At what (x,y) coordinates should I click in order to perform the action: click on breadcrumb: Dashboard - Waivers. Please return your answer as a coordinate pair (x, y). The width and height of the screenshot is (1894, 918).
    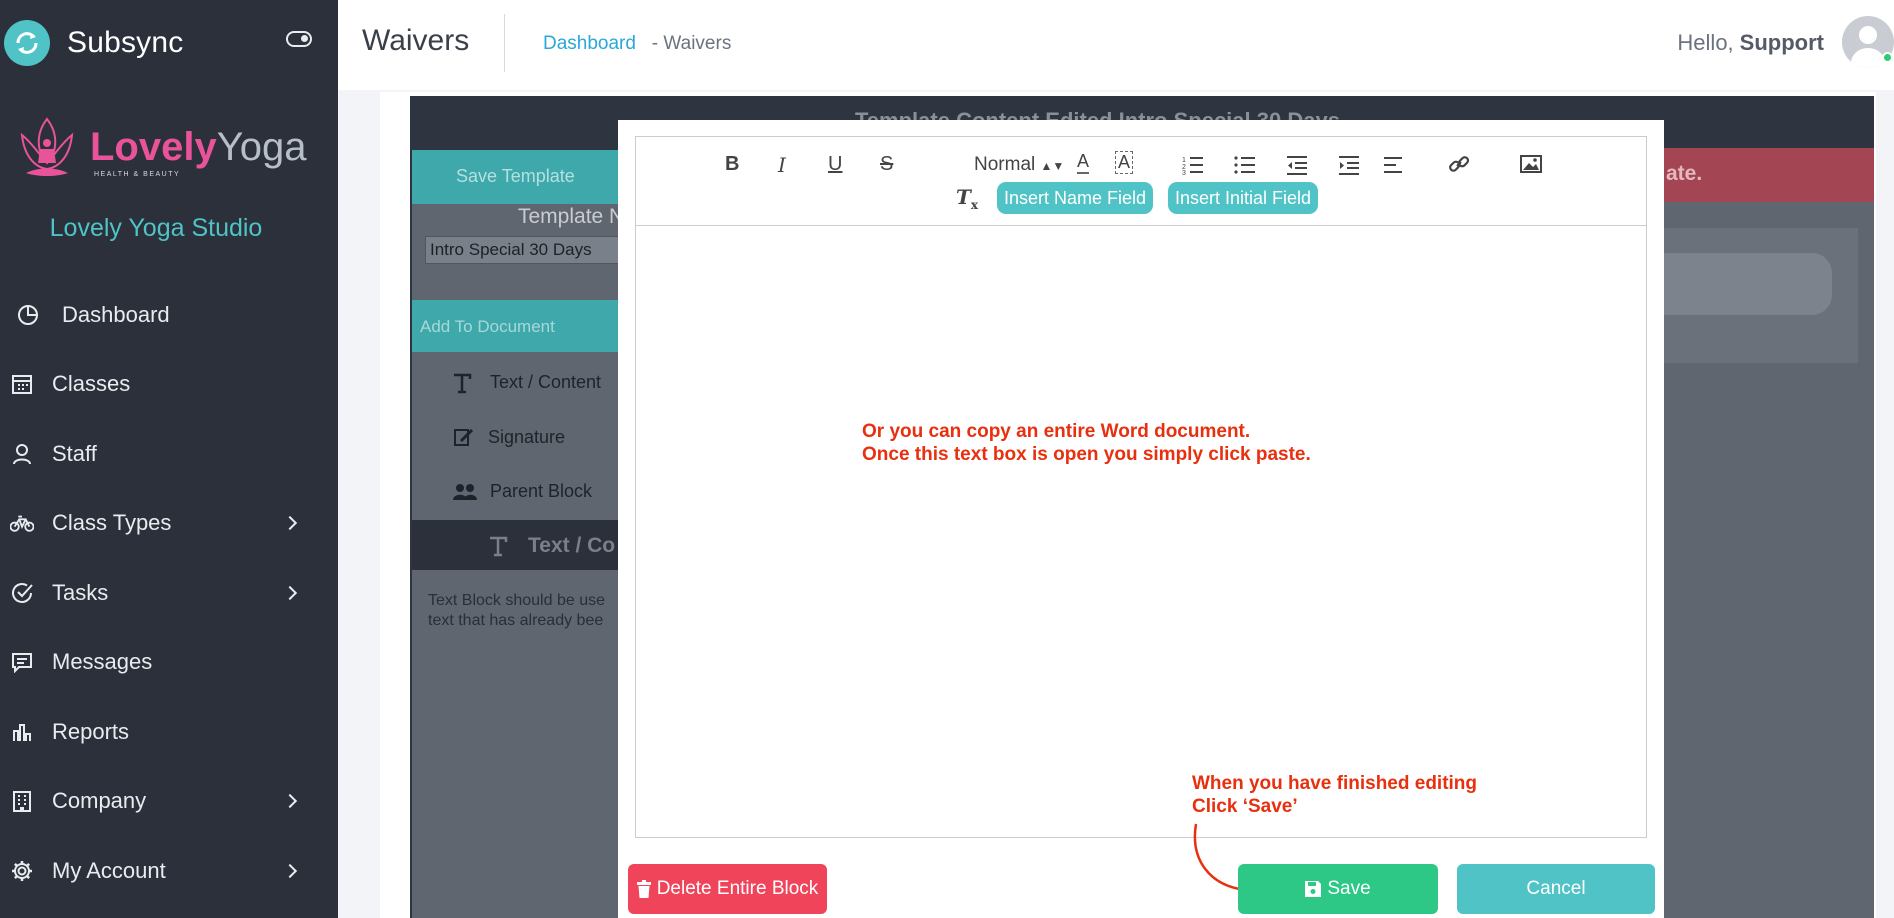
    Looking at the image, I should click on (637, 44).